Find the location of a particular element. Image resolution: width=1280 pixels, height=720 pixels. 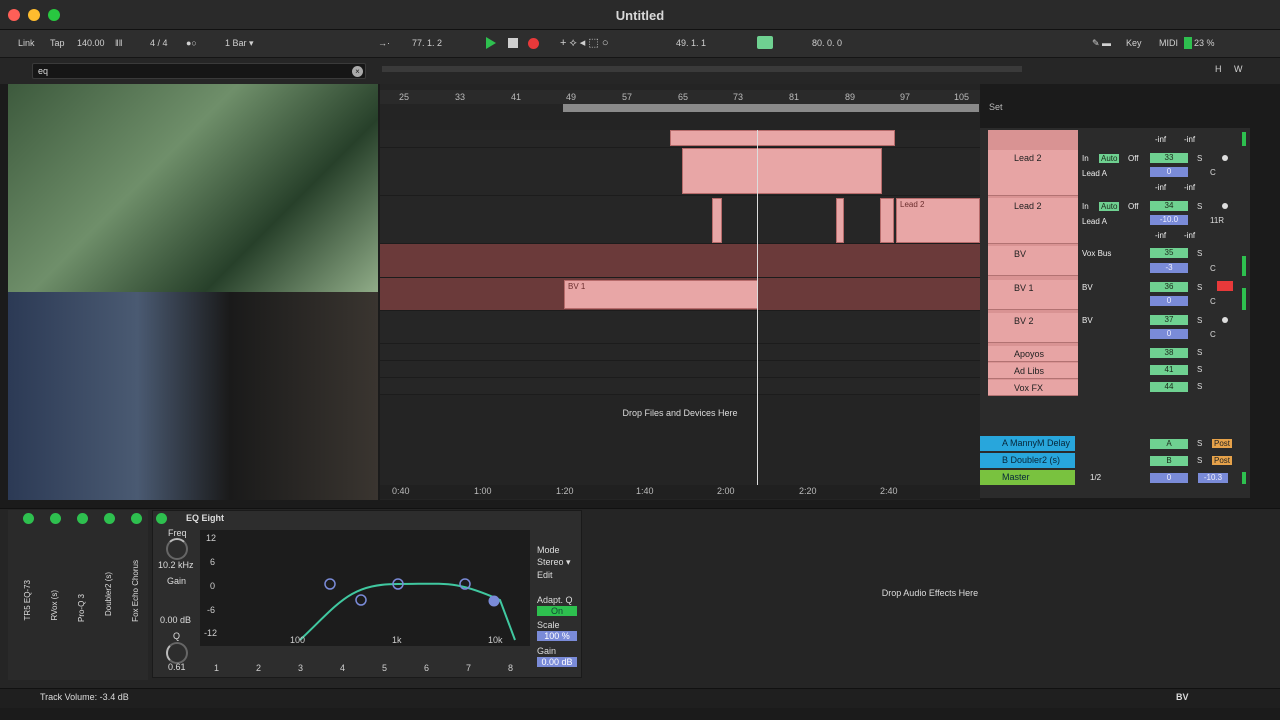

browser-search-input: eq is located at coordinates (199, 71).